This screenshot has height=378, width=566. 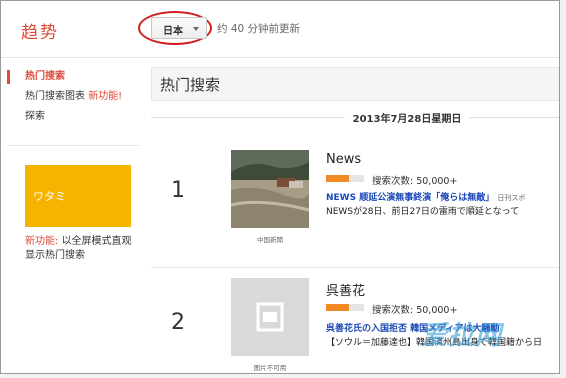 I want to click on image-caption: 中国新聞, so click(x=270, y=240).